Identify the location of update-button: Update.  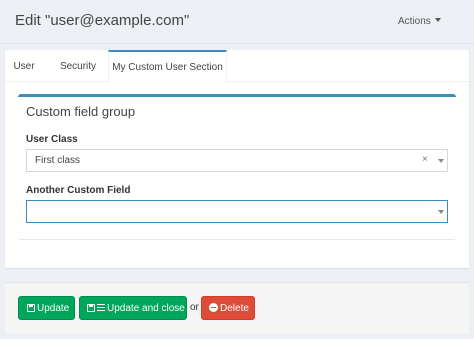
(46, 308).